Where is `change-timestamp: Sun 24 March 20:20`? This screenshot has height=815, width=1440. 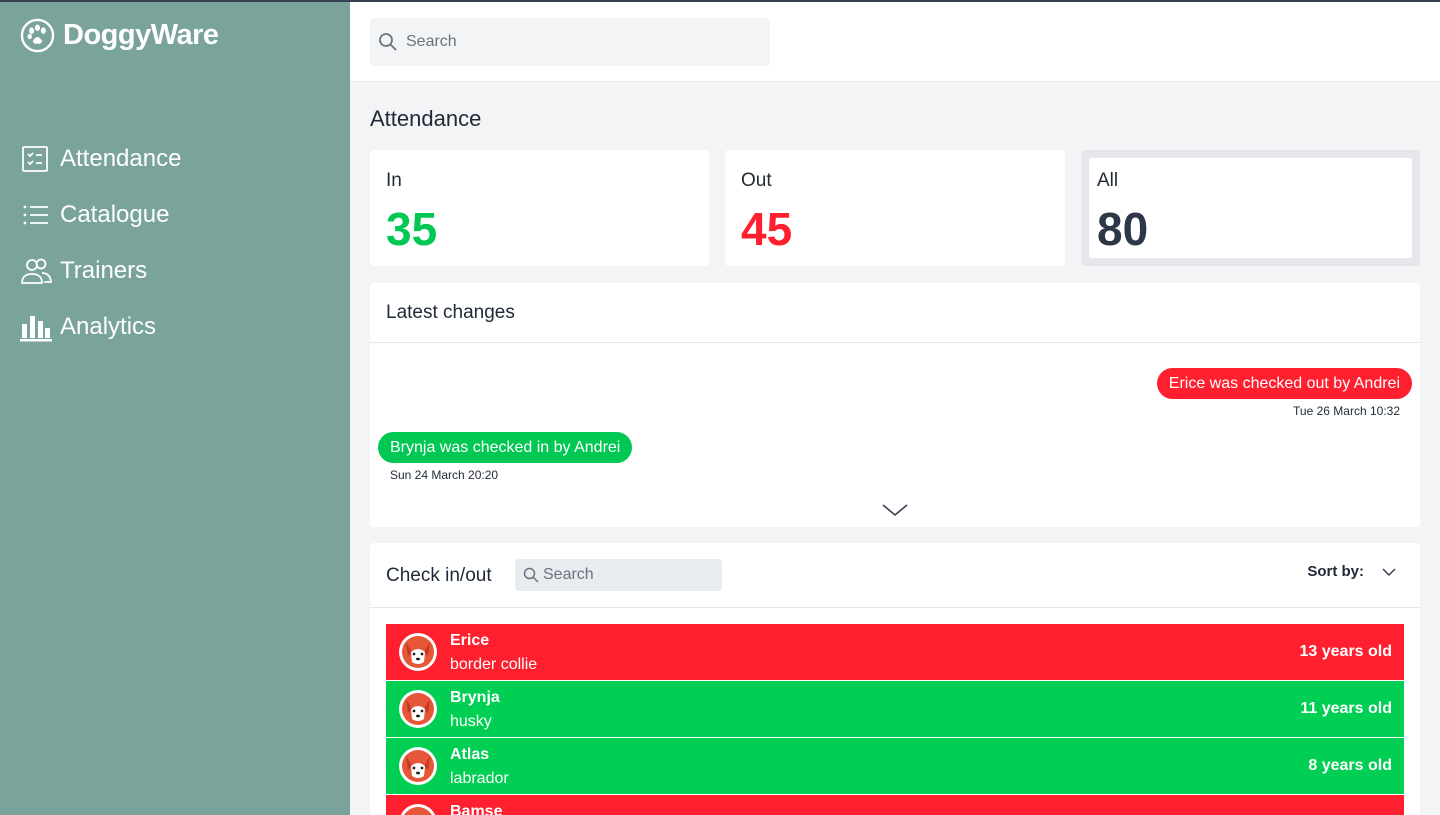 change-timestamp: Sun 24 March 20:20 is located at coordinates (444, 475).